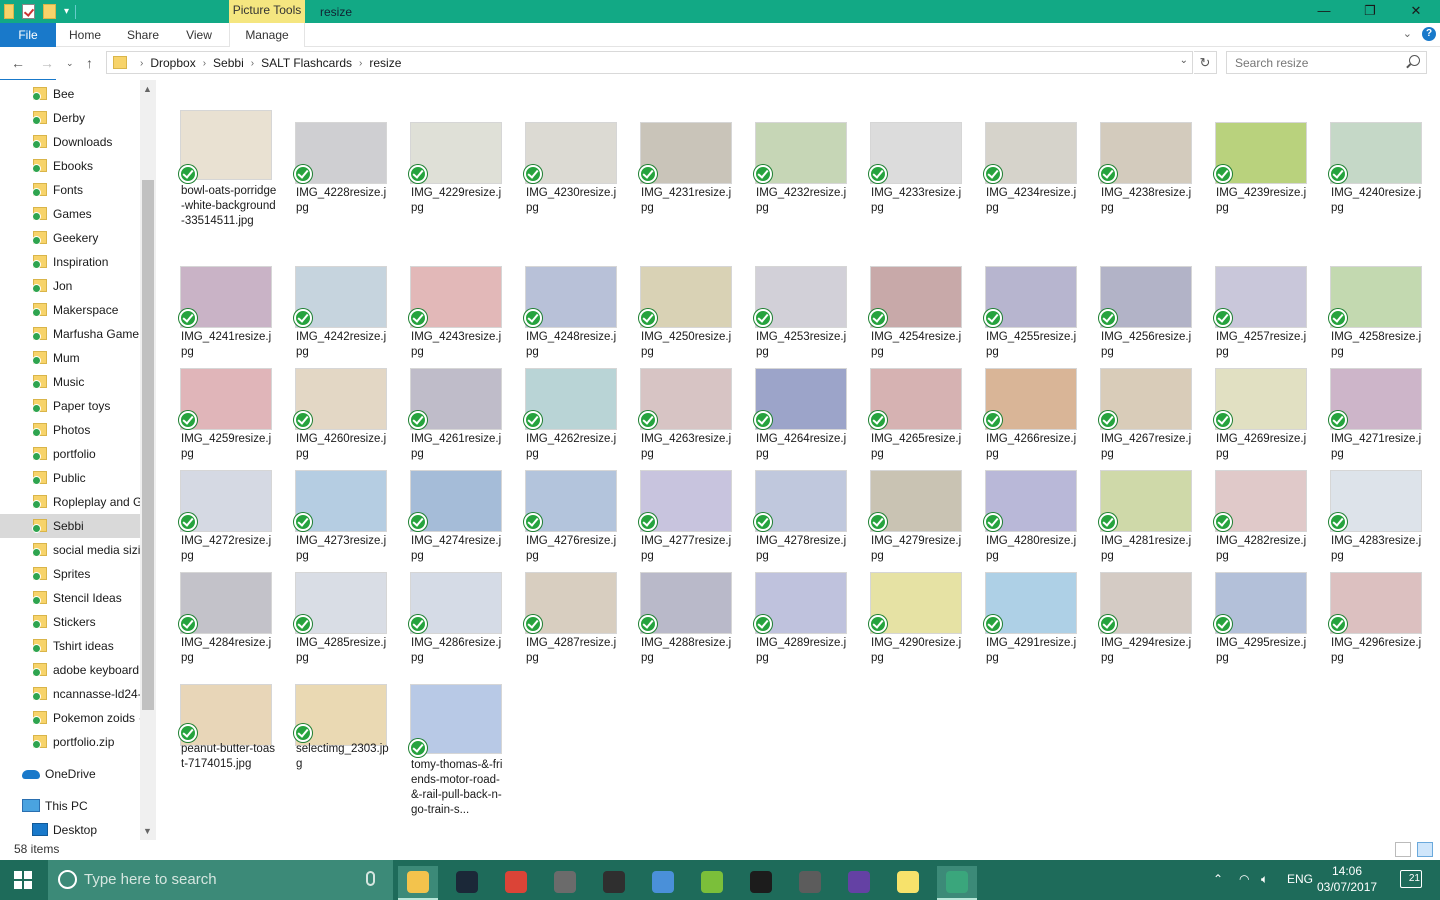  I want to click on folder-icon, so click(9, 11).